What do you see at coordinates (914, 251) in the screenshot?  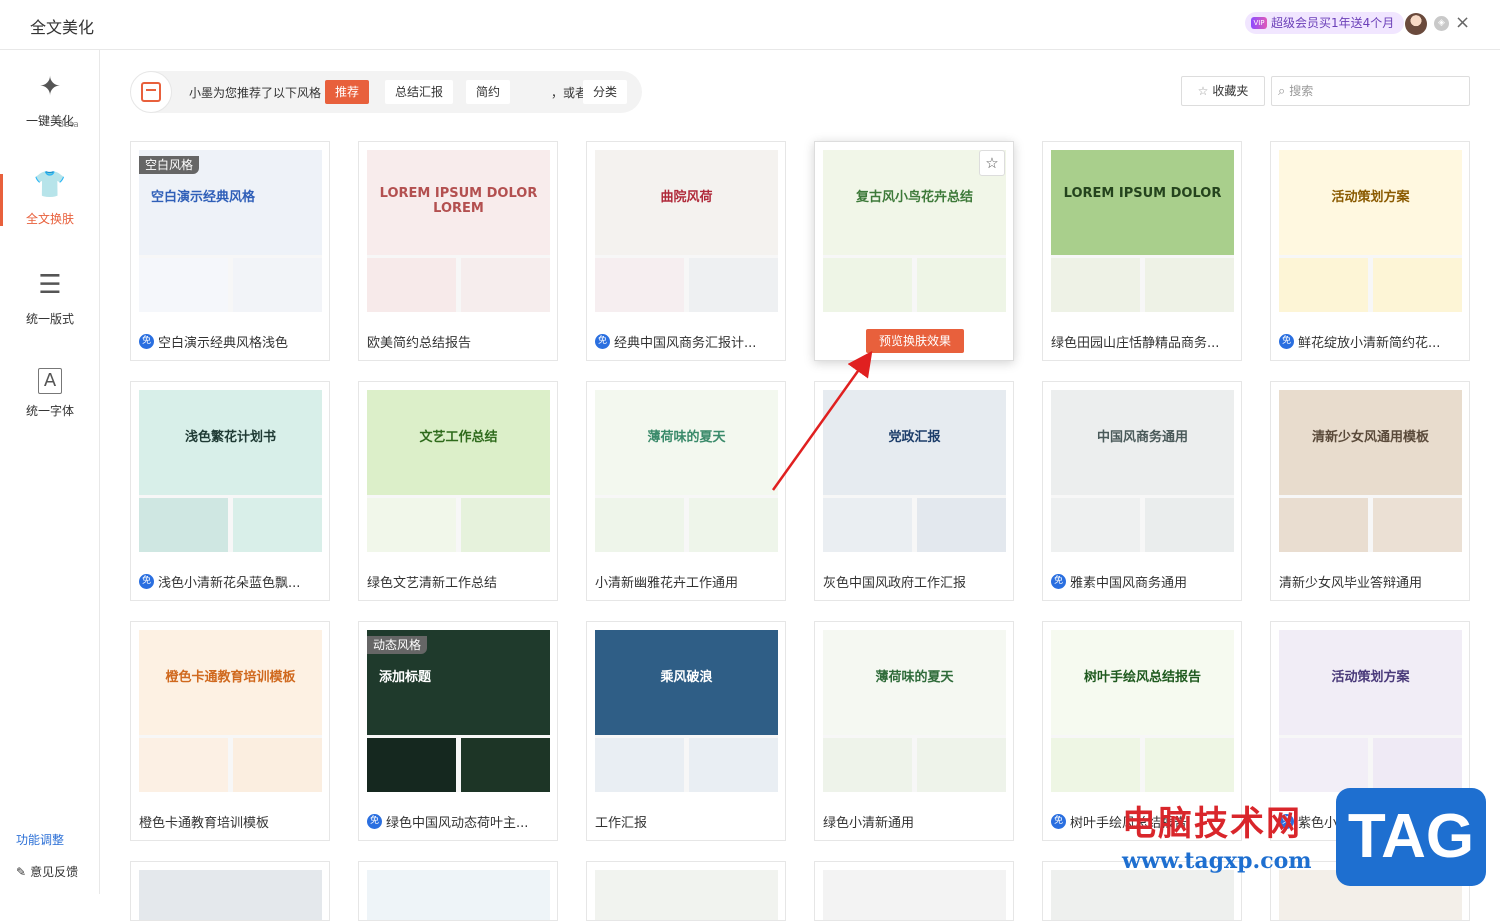 I see `template-card: 复古风小鸟花卉总结 ☆ 预览换肤效果` at bounding box center [914, 251].